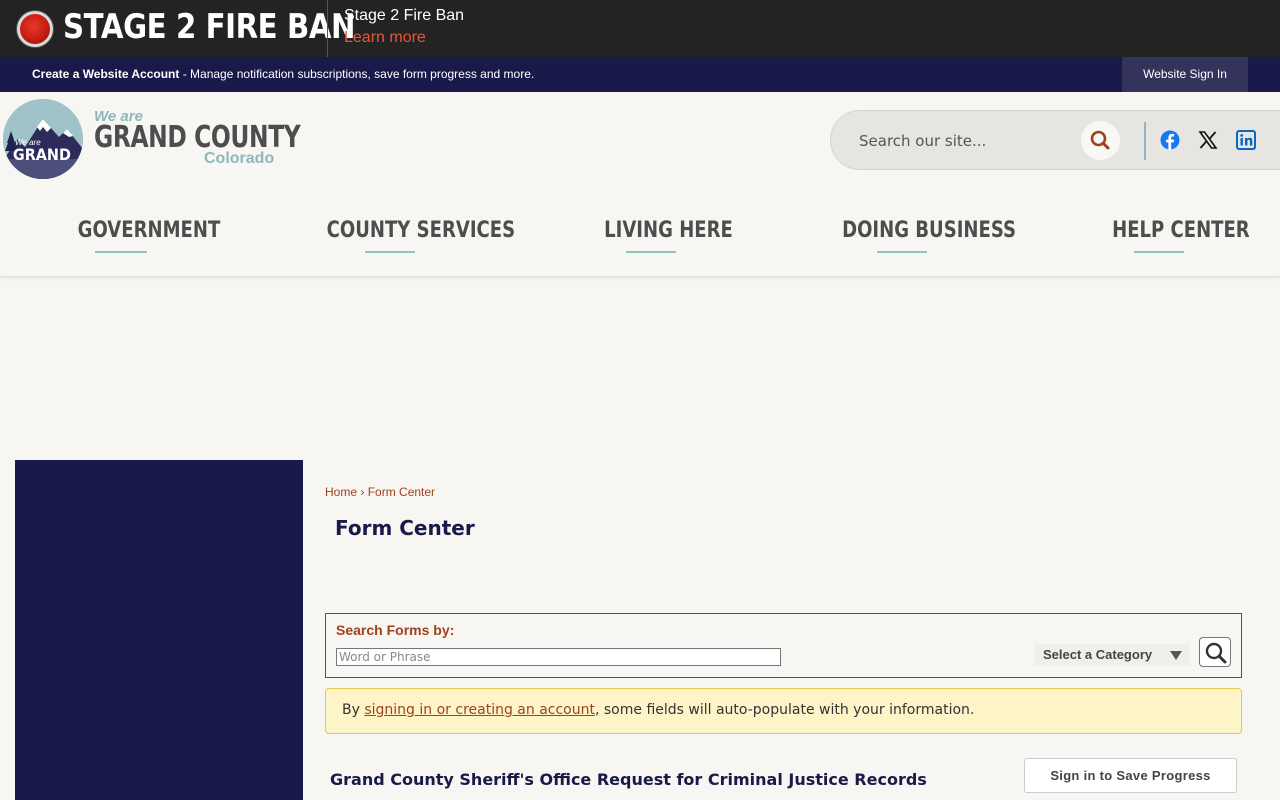 The image size is (1280, 800). What do you see at coordinates (341, 492) in the screenshot?
I see `breadcrumb-home-link: Home` at bounding box center [341, 492].